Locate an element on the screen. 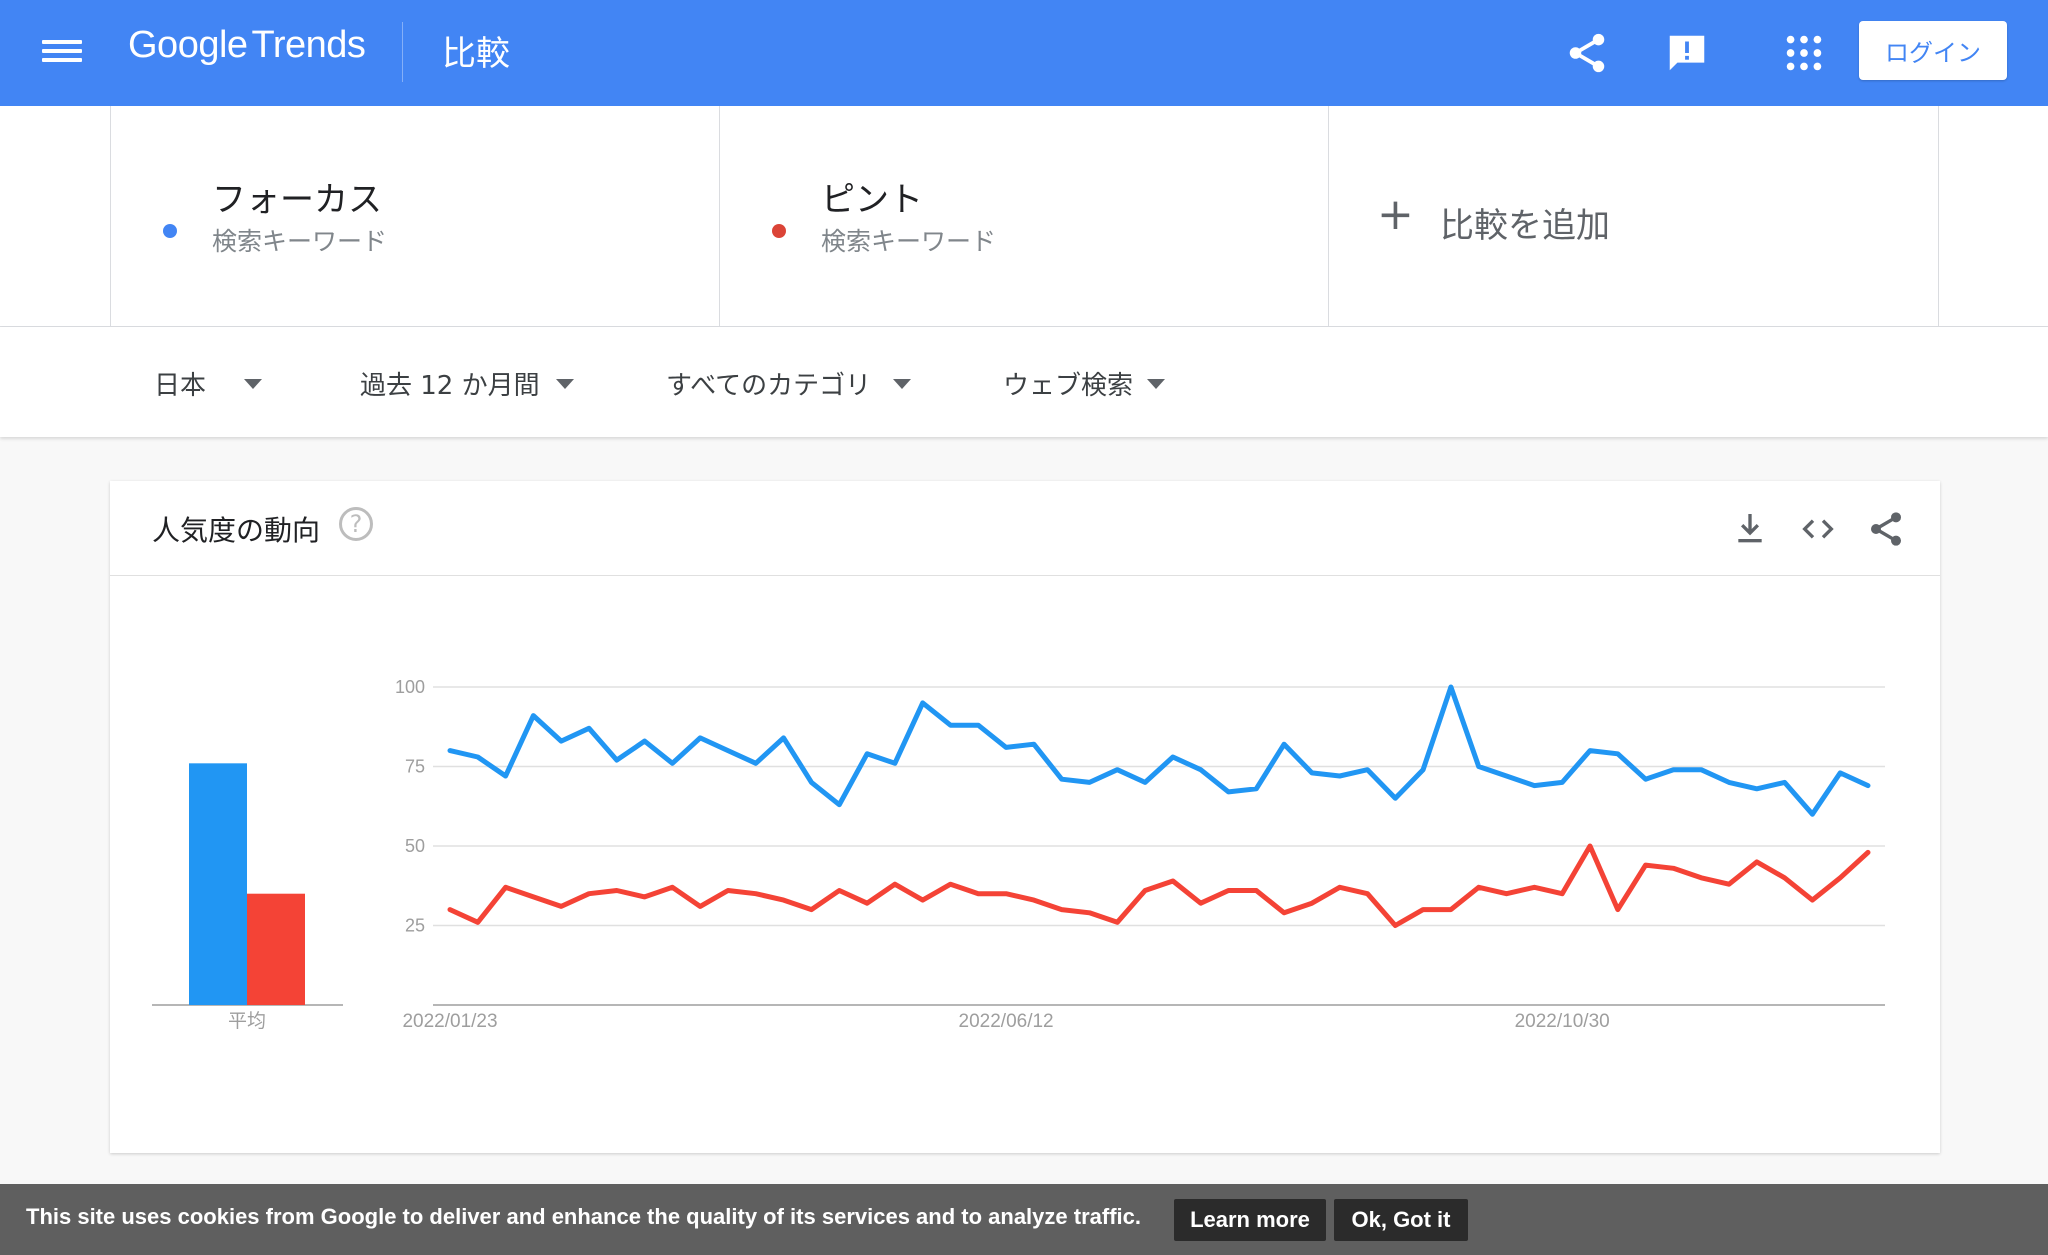  period-filter: 過去 12 か月間 is located at coordinates (467, 383).